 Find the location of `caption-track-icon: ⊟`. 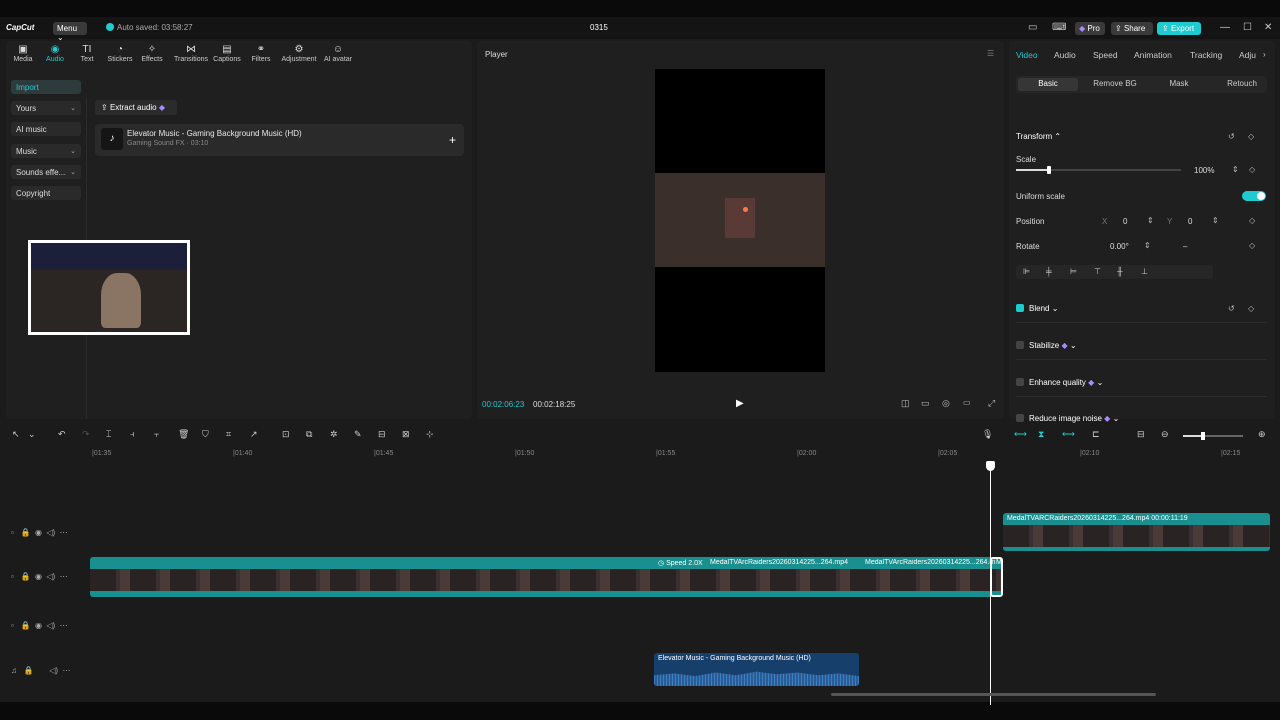

caption-track-icon: ⊟ is located at coordinates (1141, 434).